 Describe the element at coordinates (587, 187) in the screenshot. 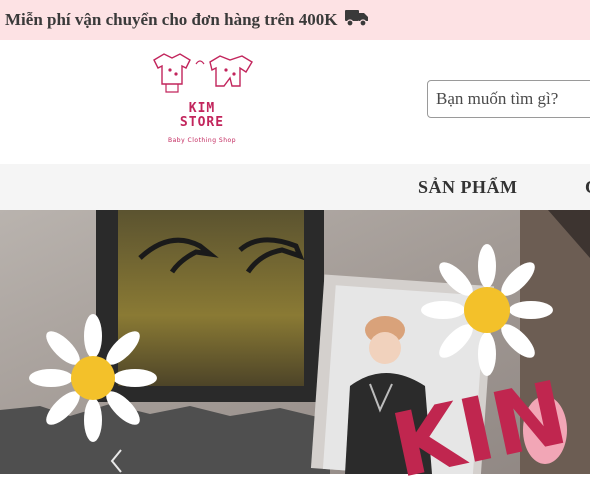

I see `nav-item-next: C` at that location.